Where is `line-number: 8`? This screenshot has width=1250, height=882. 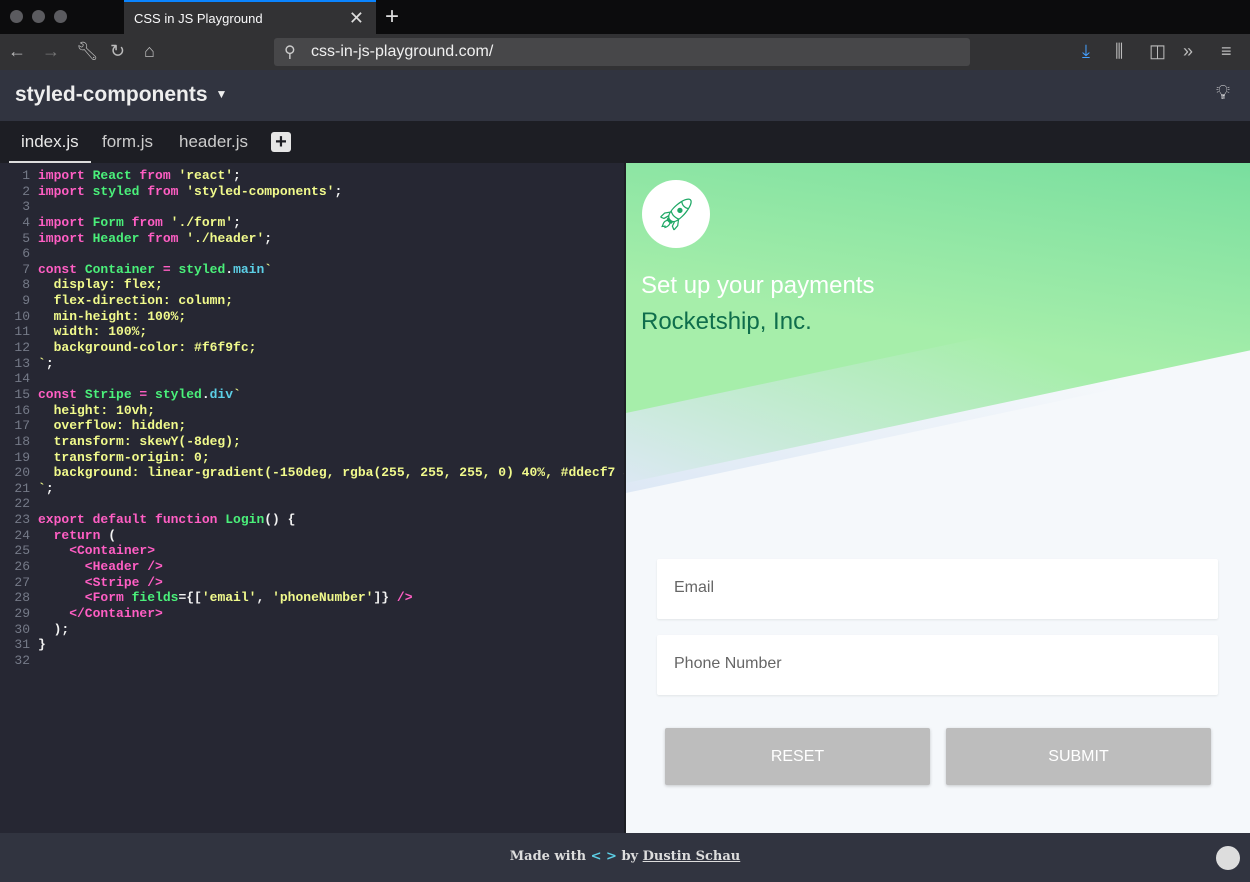 line-number: 8 is located at coordinates (26, 285).